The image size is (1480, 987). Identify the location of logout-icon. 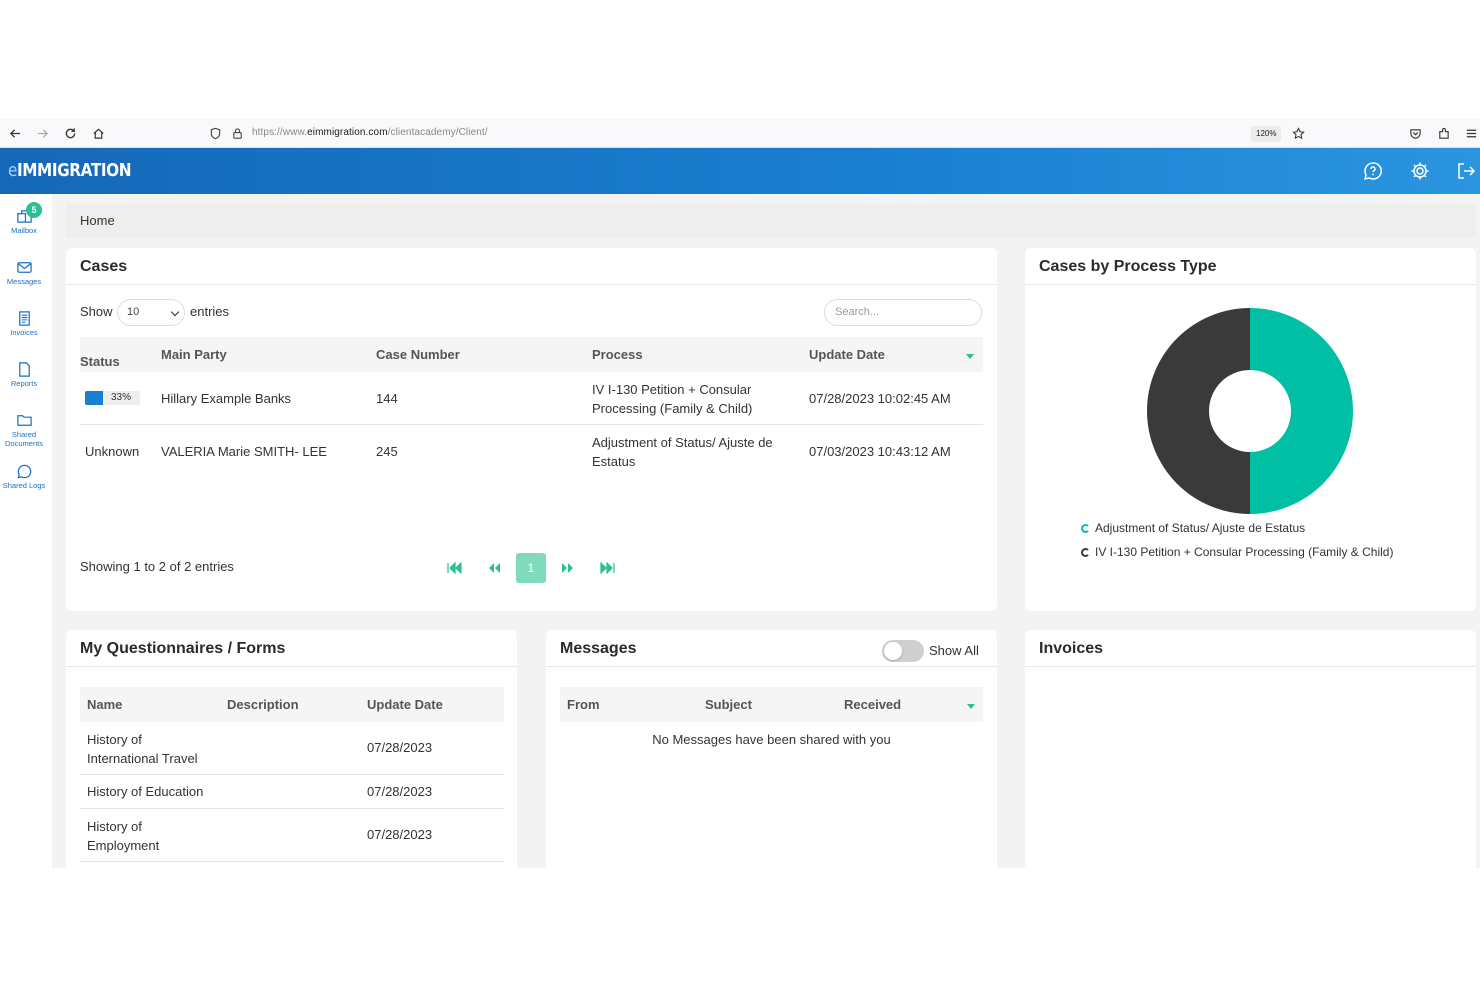
(1466, 171).